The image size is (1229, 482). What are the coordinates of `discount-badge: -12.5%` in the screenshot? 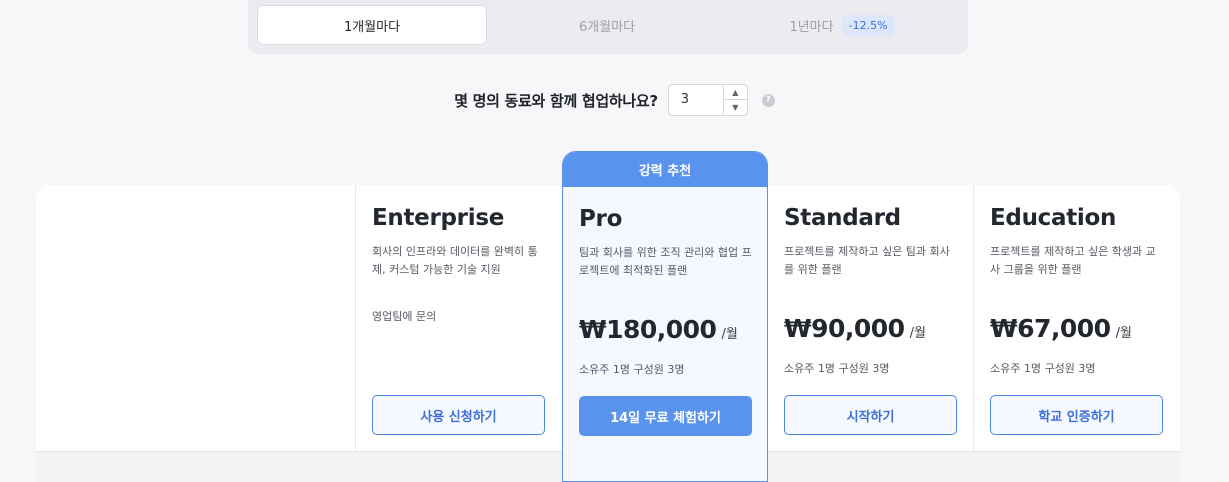 It's located at (868, 25).